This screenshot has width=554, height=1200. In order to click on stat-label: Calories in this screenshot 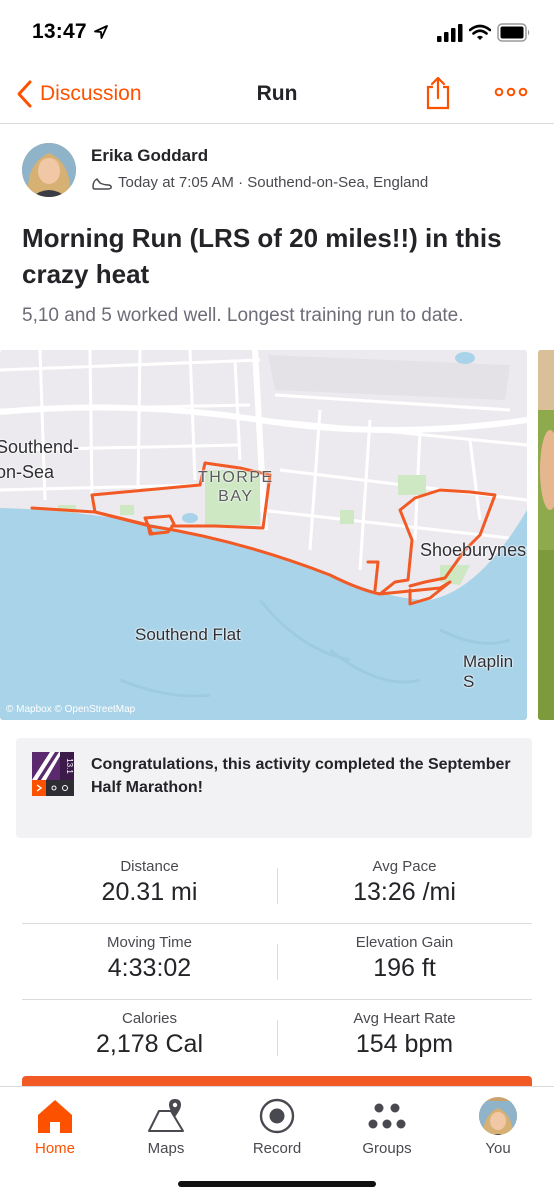, I will do `click(149, 1018)`.